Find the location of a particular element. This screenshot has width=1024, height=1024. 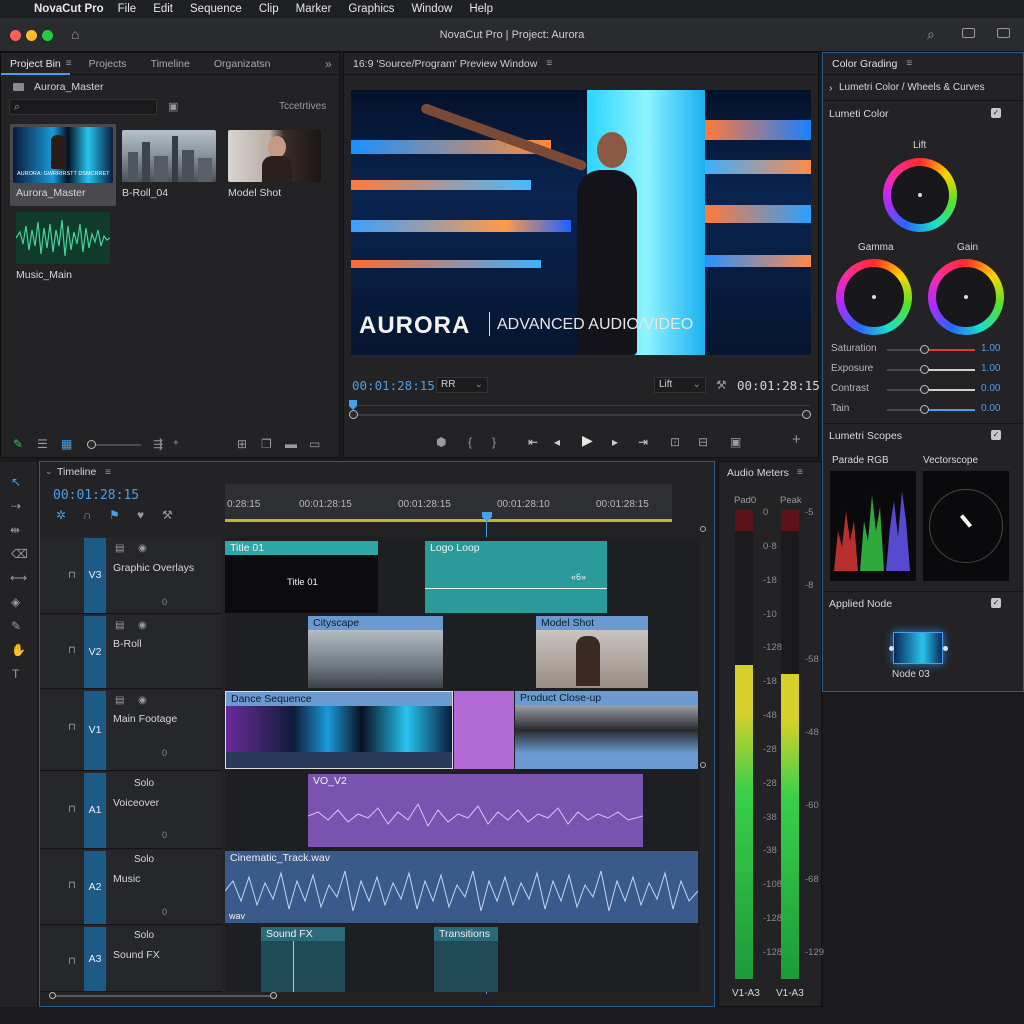

go-to-out-icon: ⇥ is located at coordinates (643, 442).